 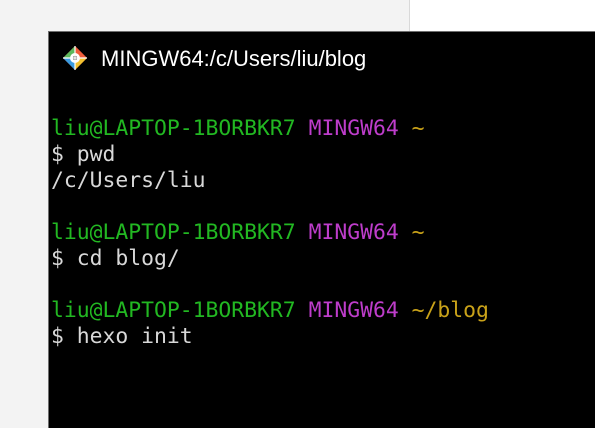 What do you see at coordinates (234, 58) in the screenshot?
I see `window-title: MINGW64:/c/Users/liu/blog` at bounding box center [234, 58].